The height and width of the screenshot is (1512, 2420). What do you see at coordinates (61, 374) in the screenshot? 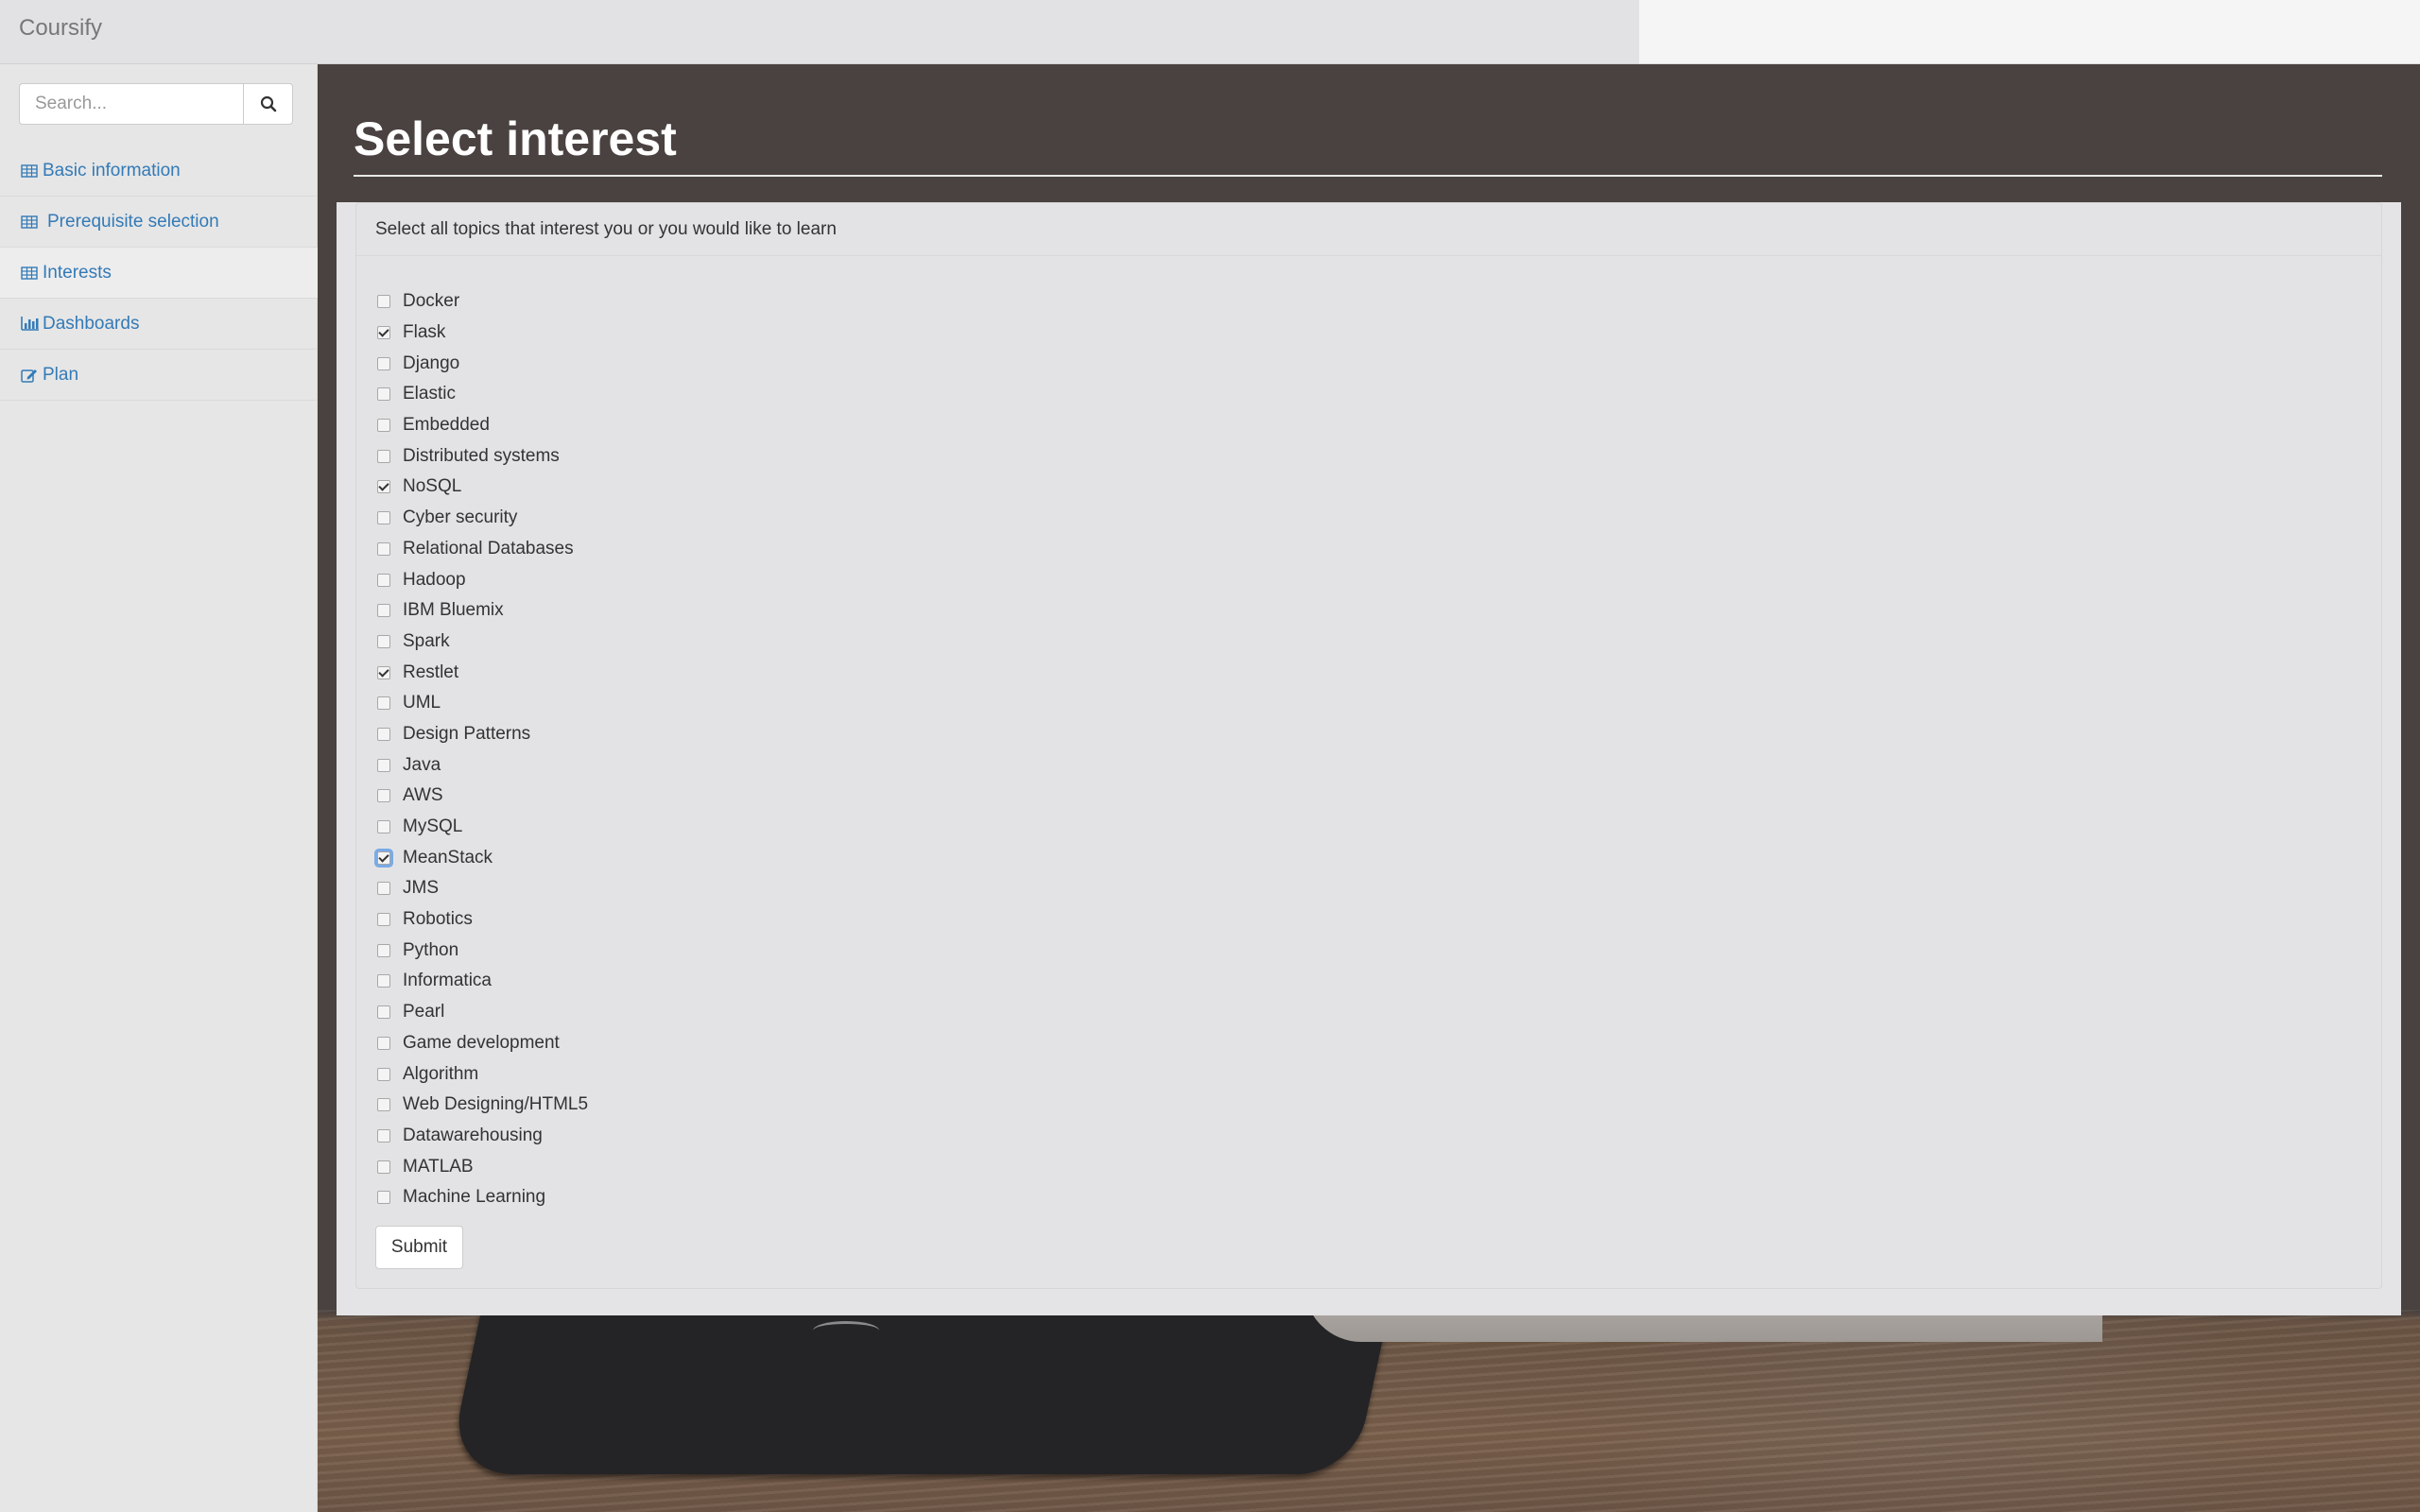
I see `sidebar-item-label: Plan` at bounding box center [61, 374].